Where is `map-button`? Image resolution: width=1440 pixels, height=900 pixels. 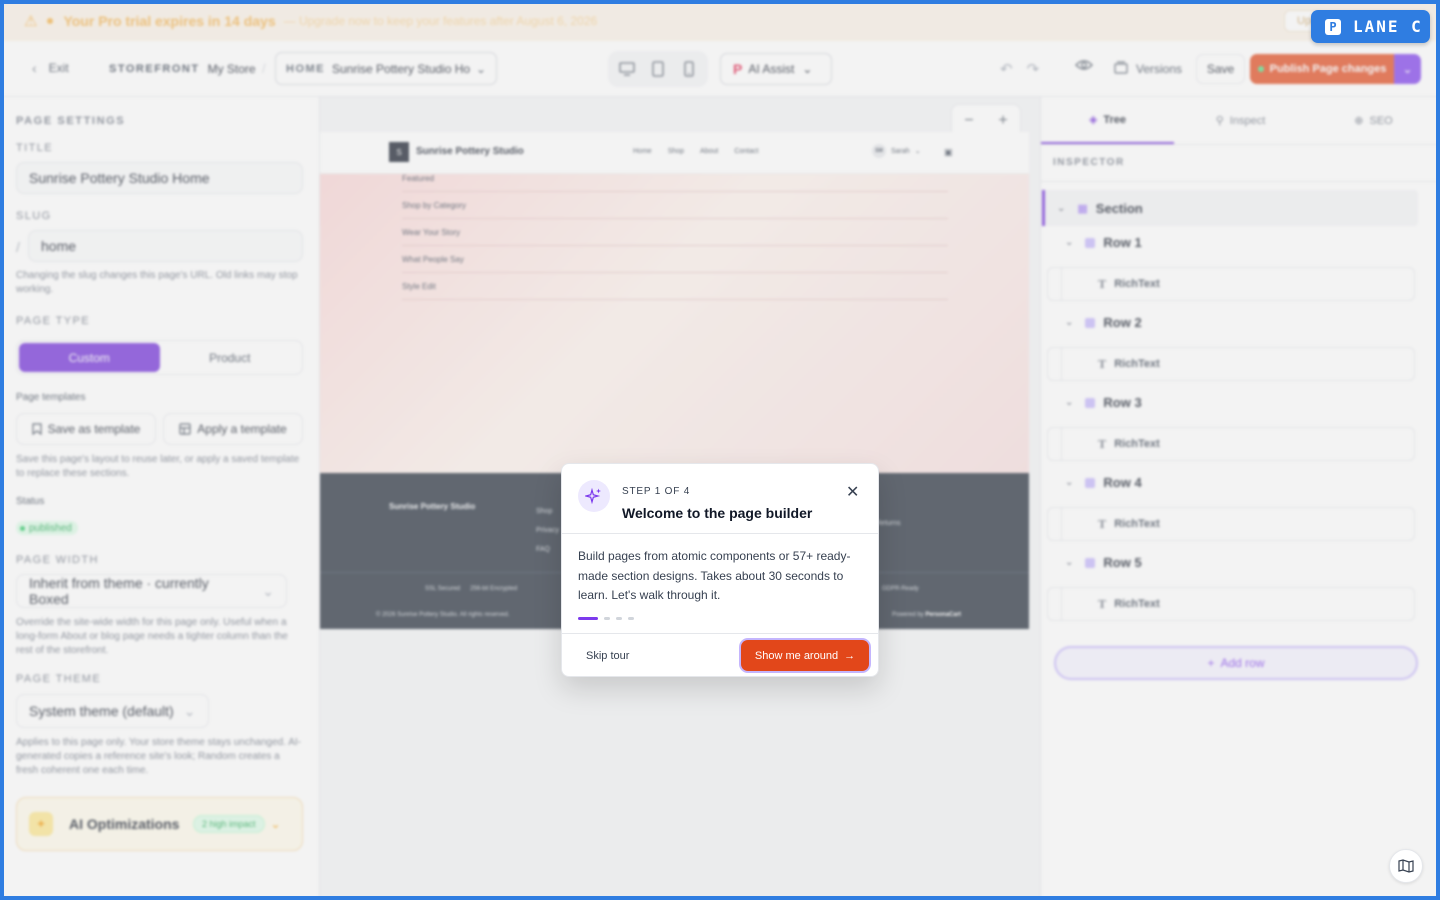
map-button is located at coordinates (1406, 866).